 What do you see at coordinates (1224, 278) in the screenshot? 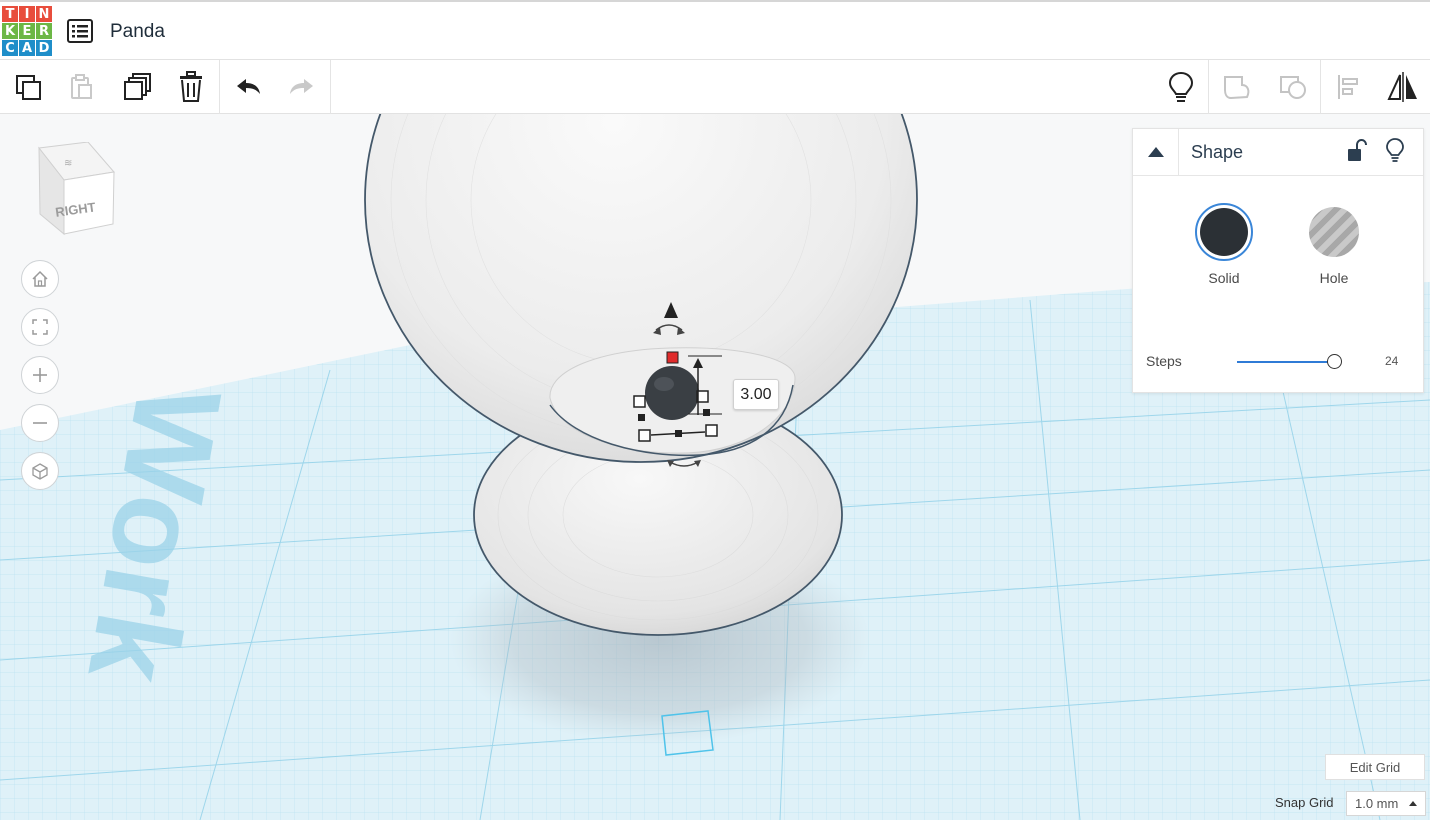
I see `solid-label: Solid` at bounding box center [1224, 278].